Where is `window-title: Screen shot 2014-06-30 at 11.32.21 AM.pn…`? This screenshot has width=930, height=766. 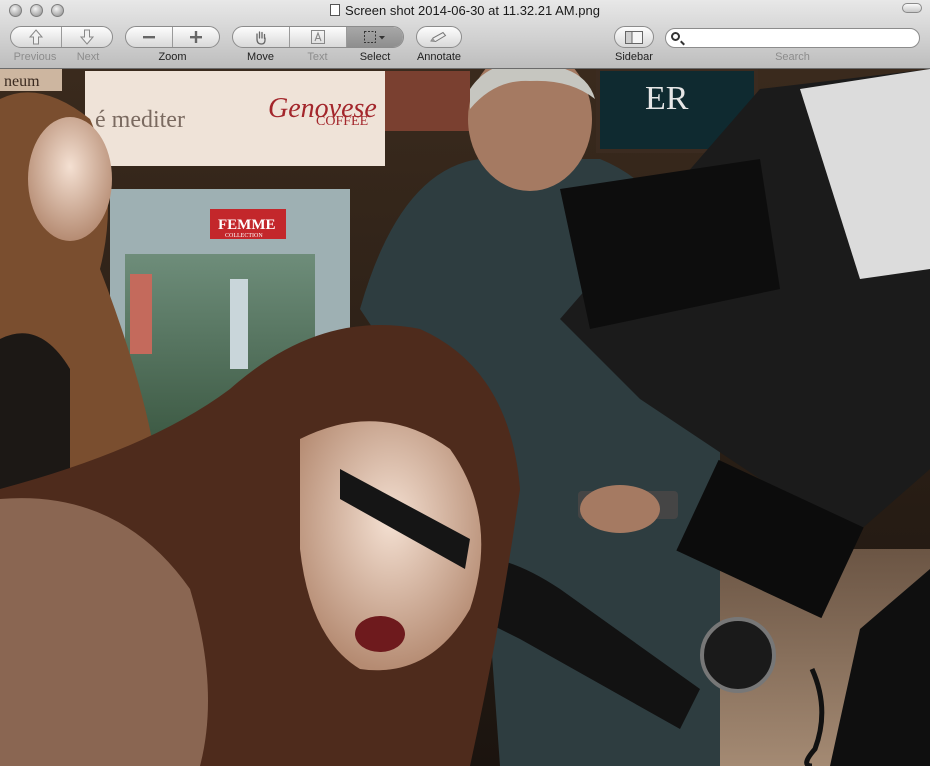 window-title: Screen shot 2014-06-30 at 11.32.21 AM.pn… is located at coordinates (472, 10).